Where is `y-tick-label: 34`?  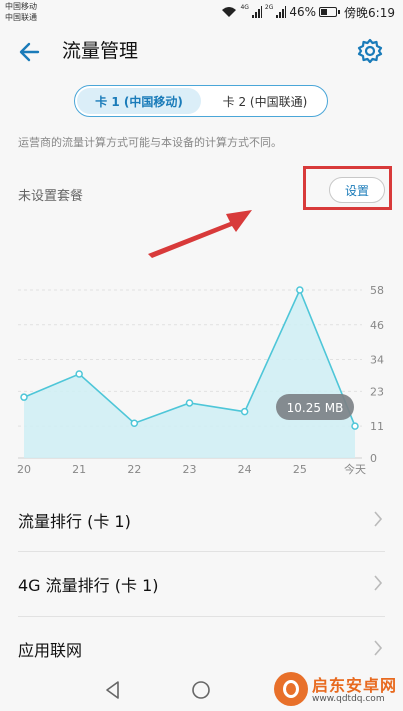
y-tick-label: 34 is located at coordinates (377, 360).